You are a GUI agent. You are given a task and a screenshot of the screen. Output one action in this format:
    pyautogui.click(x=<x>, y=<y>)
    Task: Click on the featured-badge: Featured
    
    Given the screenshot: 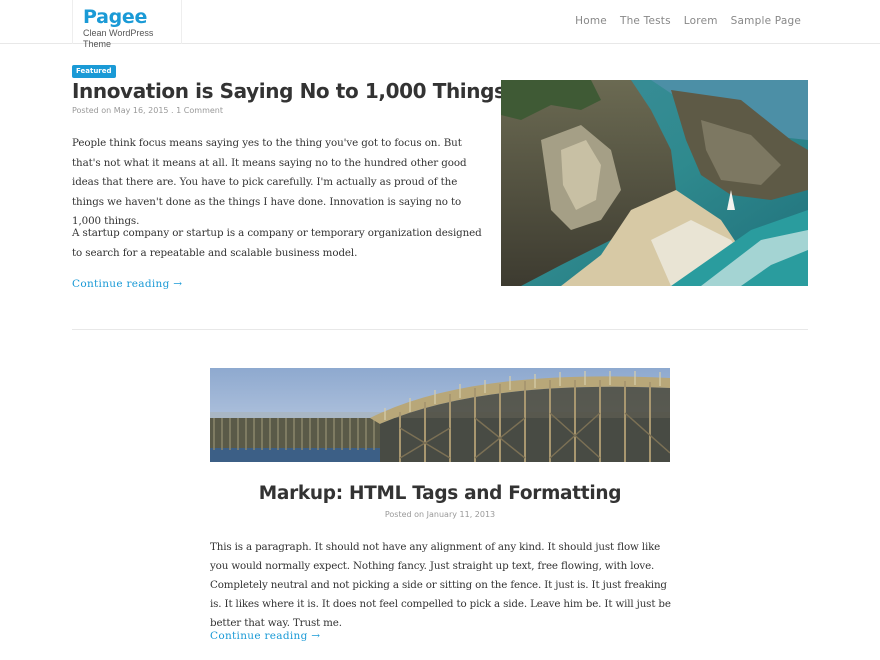 What is the action you would take?
    pyautogui.click(x=94, y=71)
    